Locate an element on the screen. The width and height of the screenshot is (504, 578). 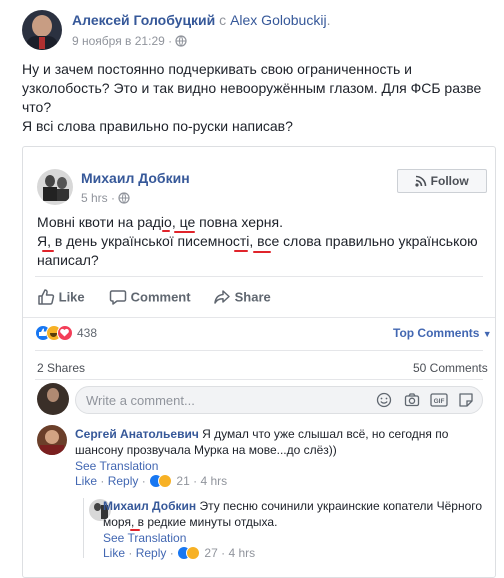
comment-author: Сергей Анатольевич is located at coordinates (137, 434).